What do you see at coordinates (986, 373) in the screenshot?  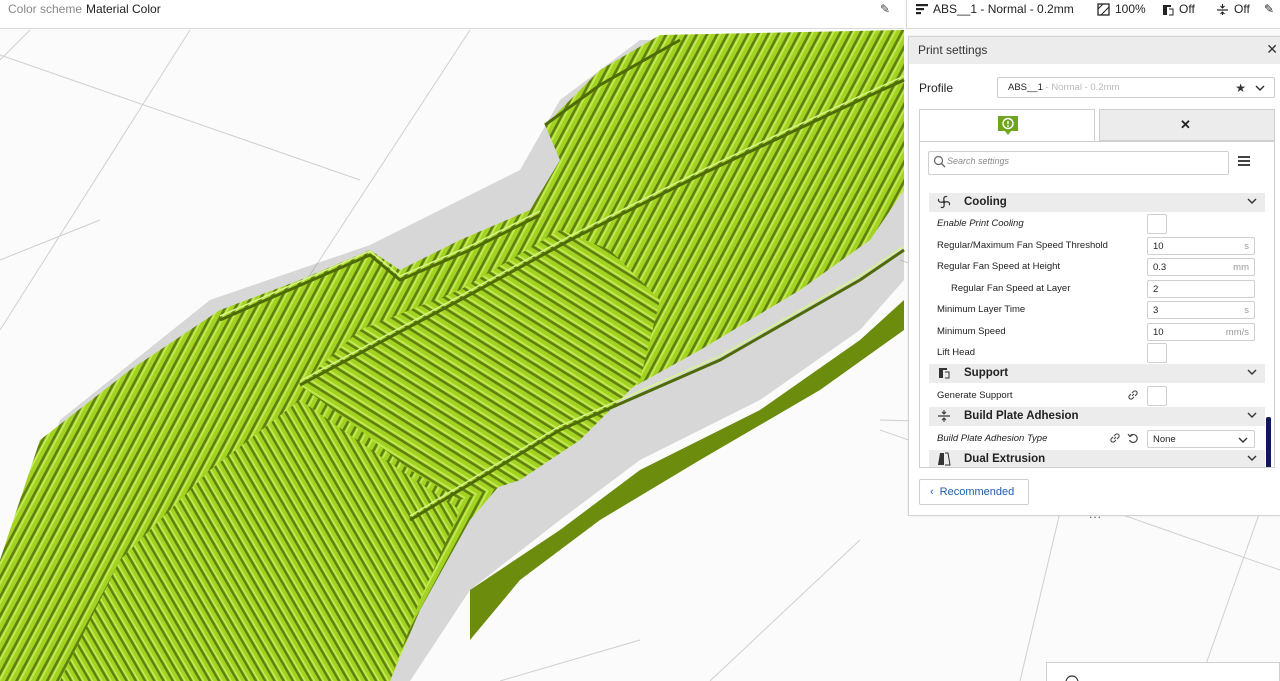 I see `section-title: Support` at bounding box center [986, 373].